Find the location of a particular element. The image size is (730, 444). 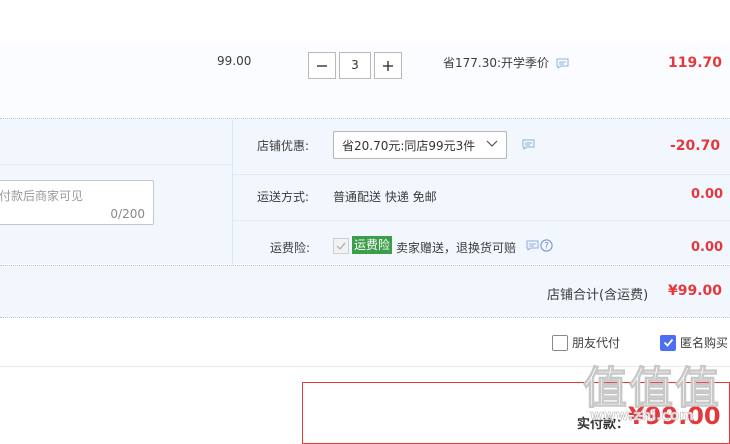

help-icon: ? is located at coordinates (546, 245).